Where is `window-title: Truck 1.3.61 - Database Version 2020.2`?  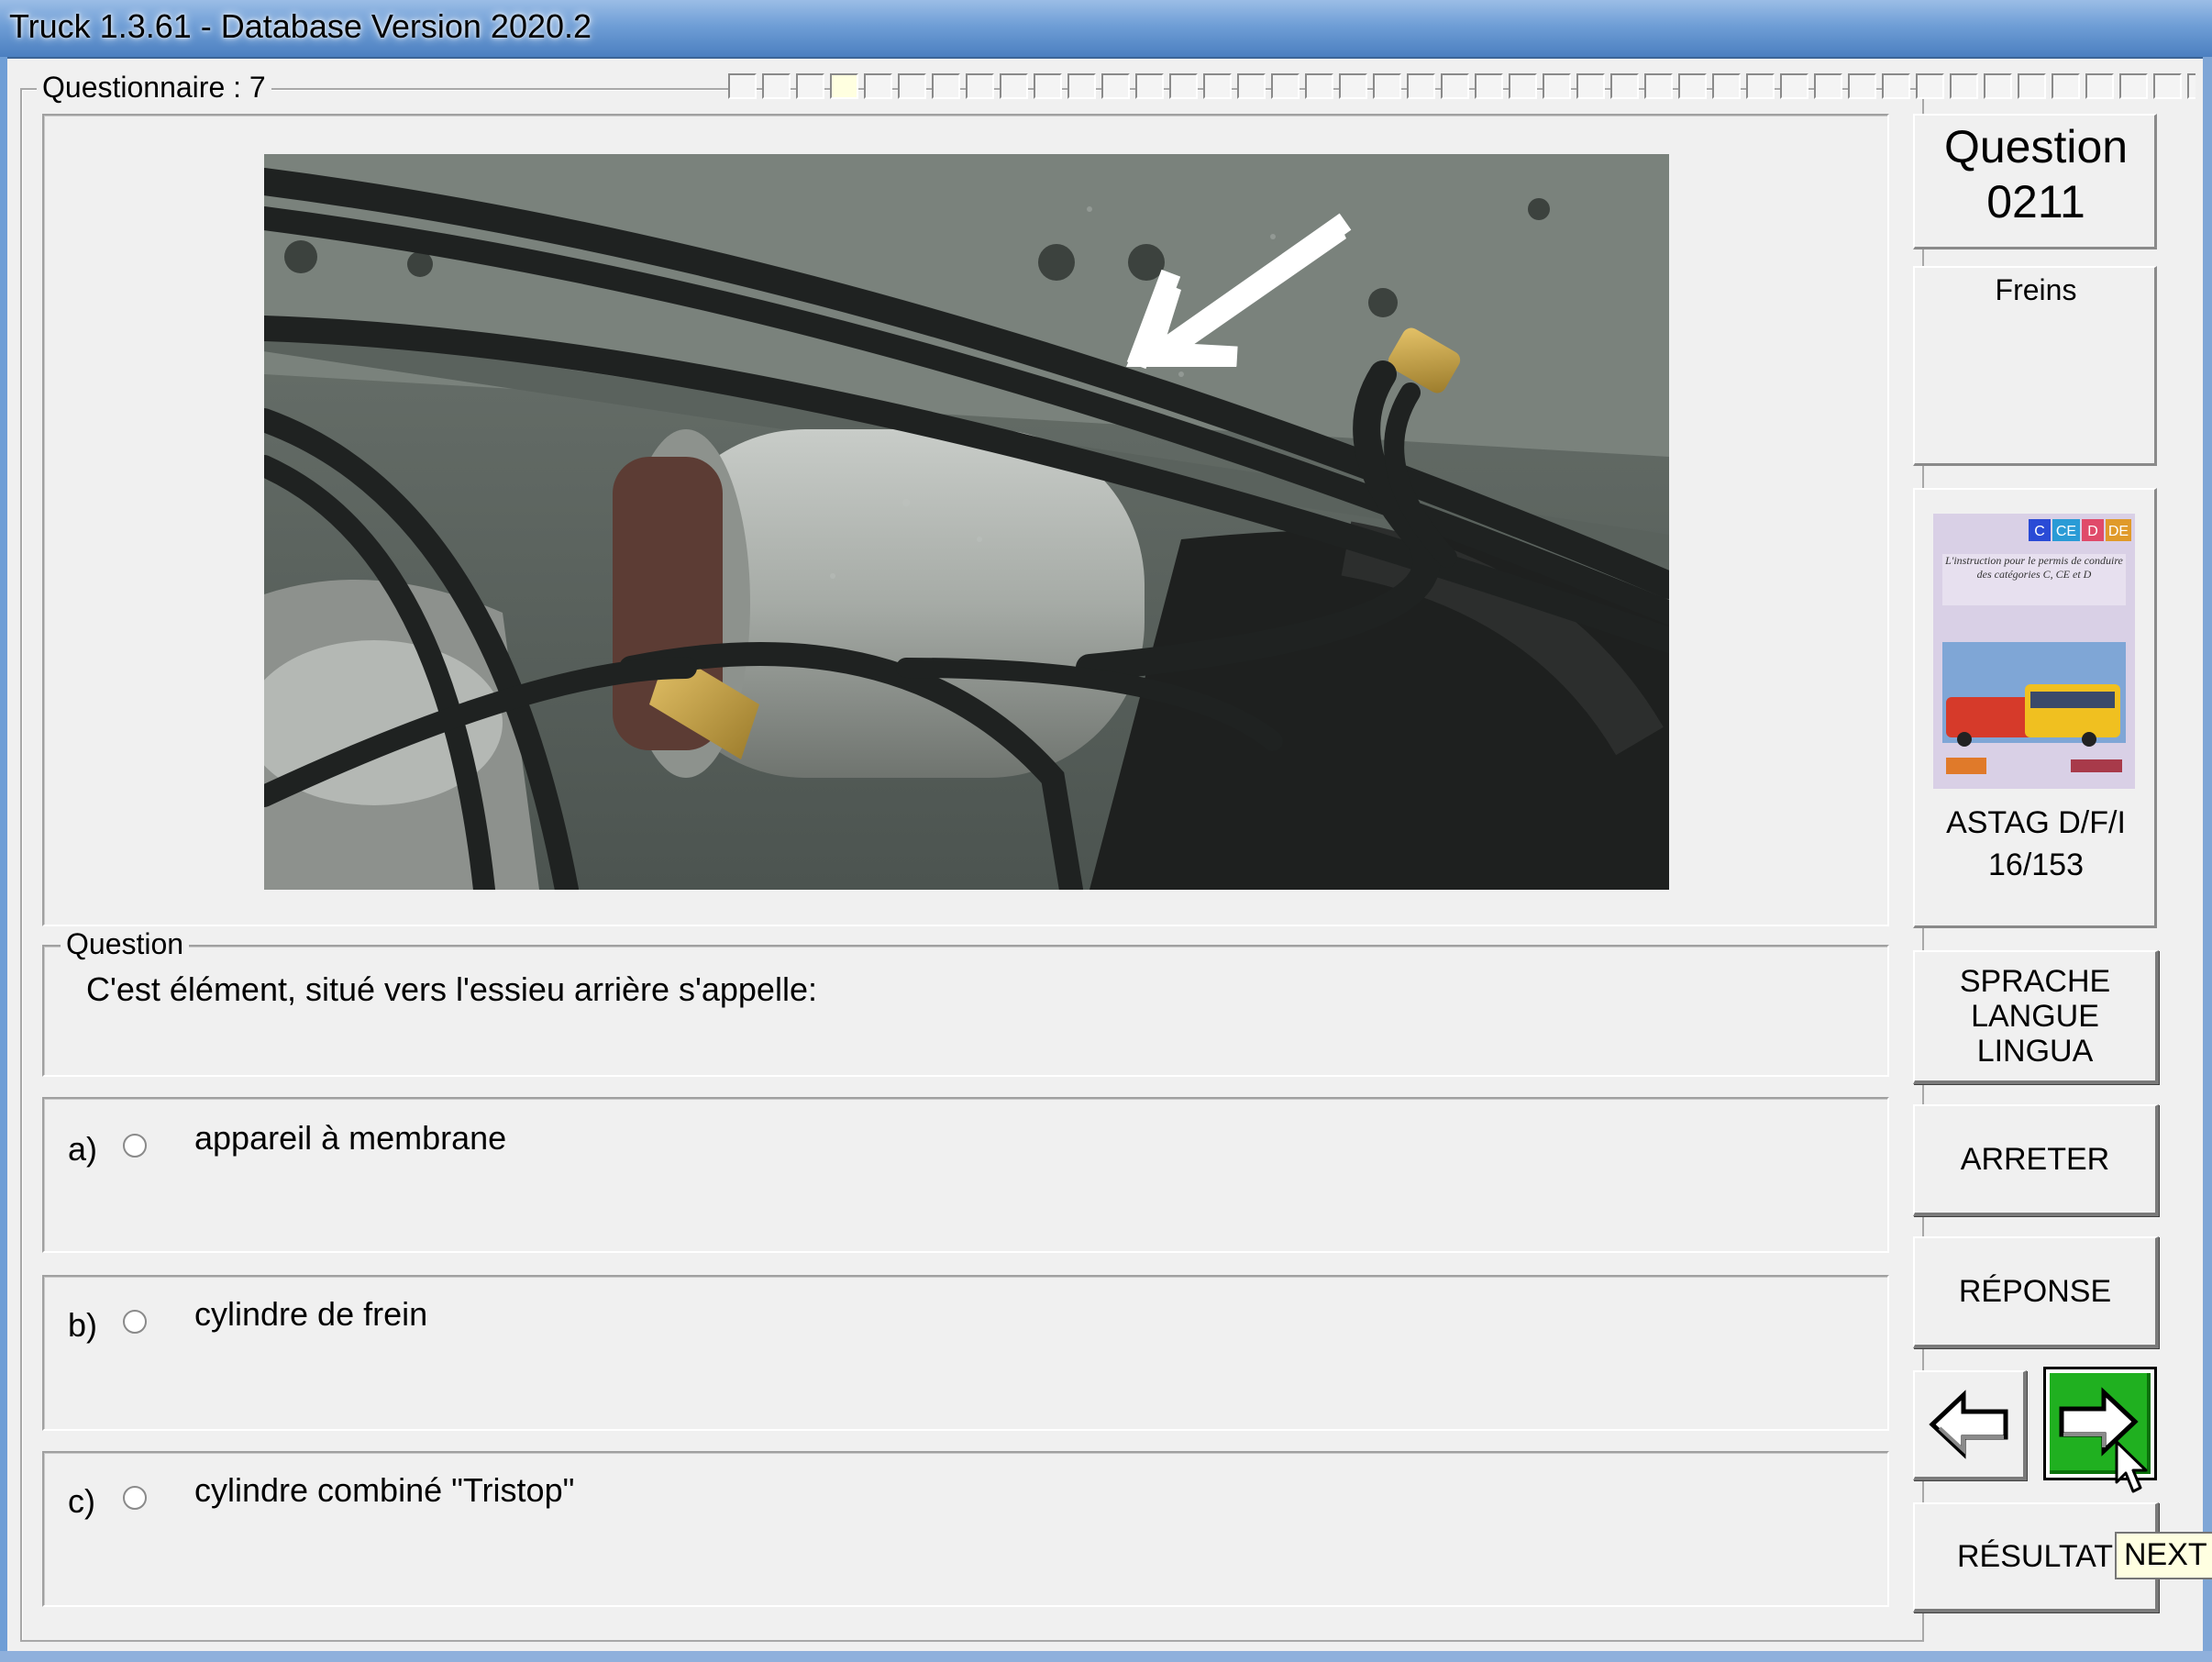 window-title: Truck 1.3.61 - Database Version 2020.2 is located at coordinates (301, 26).